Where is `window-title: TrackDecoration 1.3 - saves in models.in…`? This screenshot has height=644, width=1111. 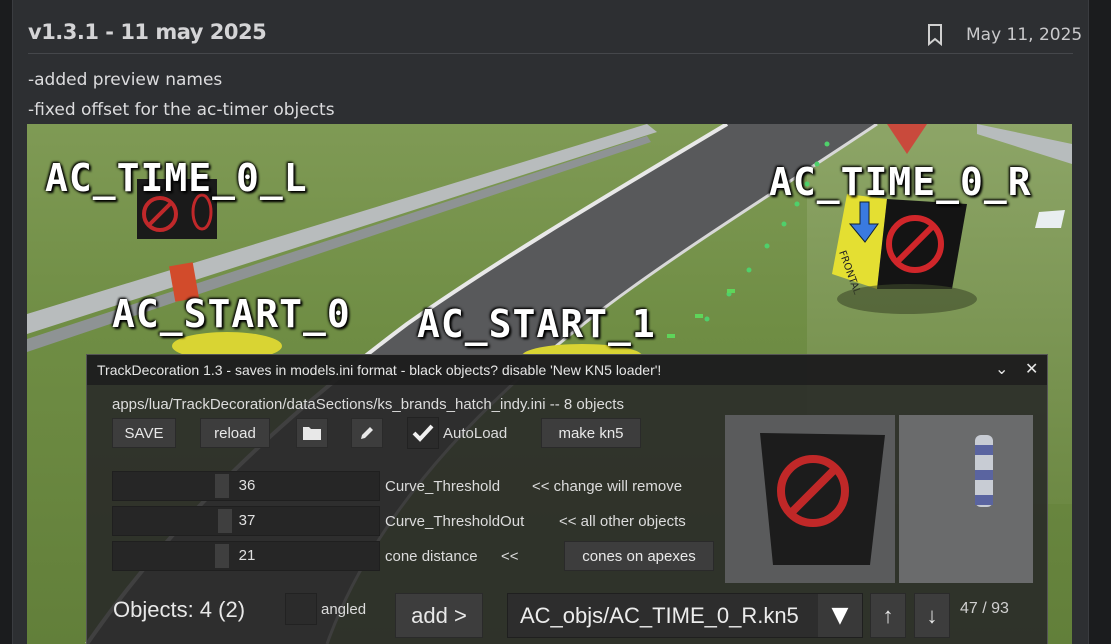 window-title: TrackDecoration 1.3 - saves in models.in… is located at coordinates (379, 370).